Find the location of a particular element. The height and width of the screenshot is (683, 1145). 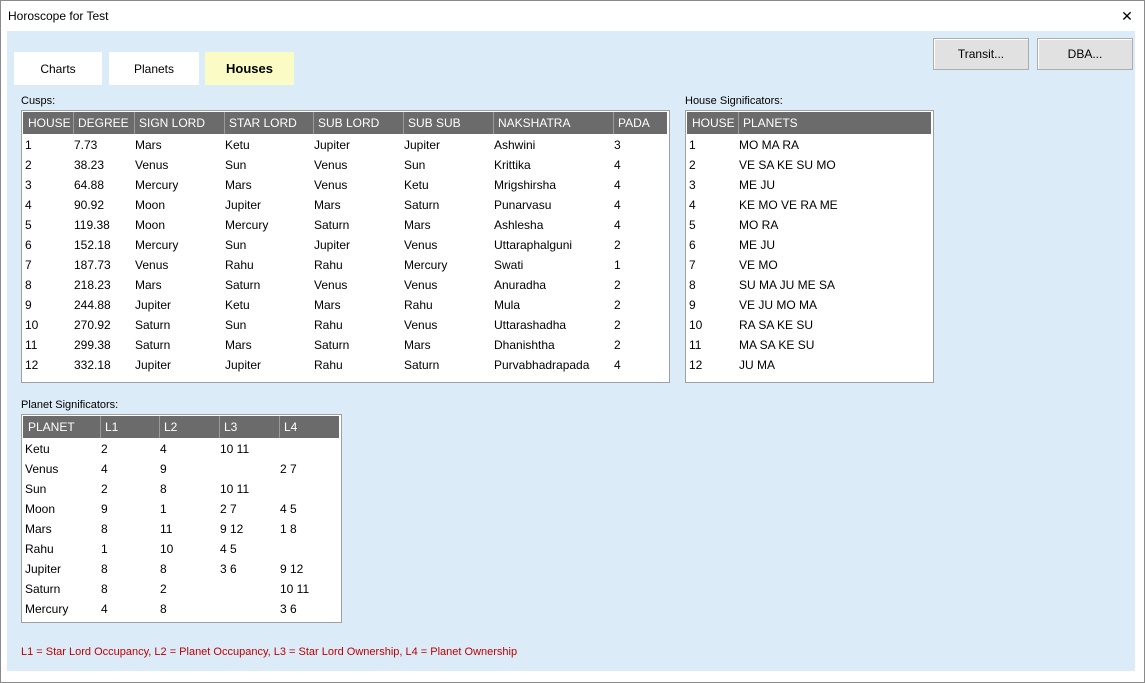

table-cell: Dhanishtha is located at coordinates (524, 345).